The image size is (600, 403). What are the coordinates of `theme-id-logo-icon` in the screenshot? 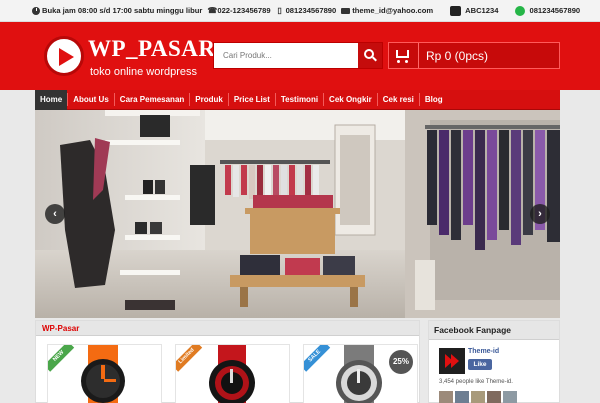 It's located at (452, 361).